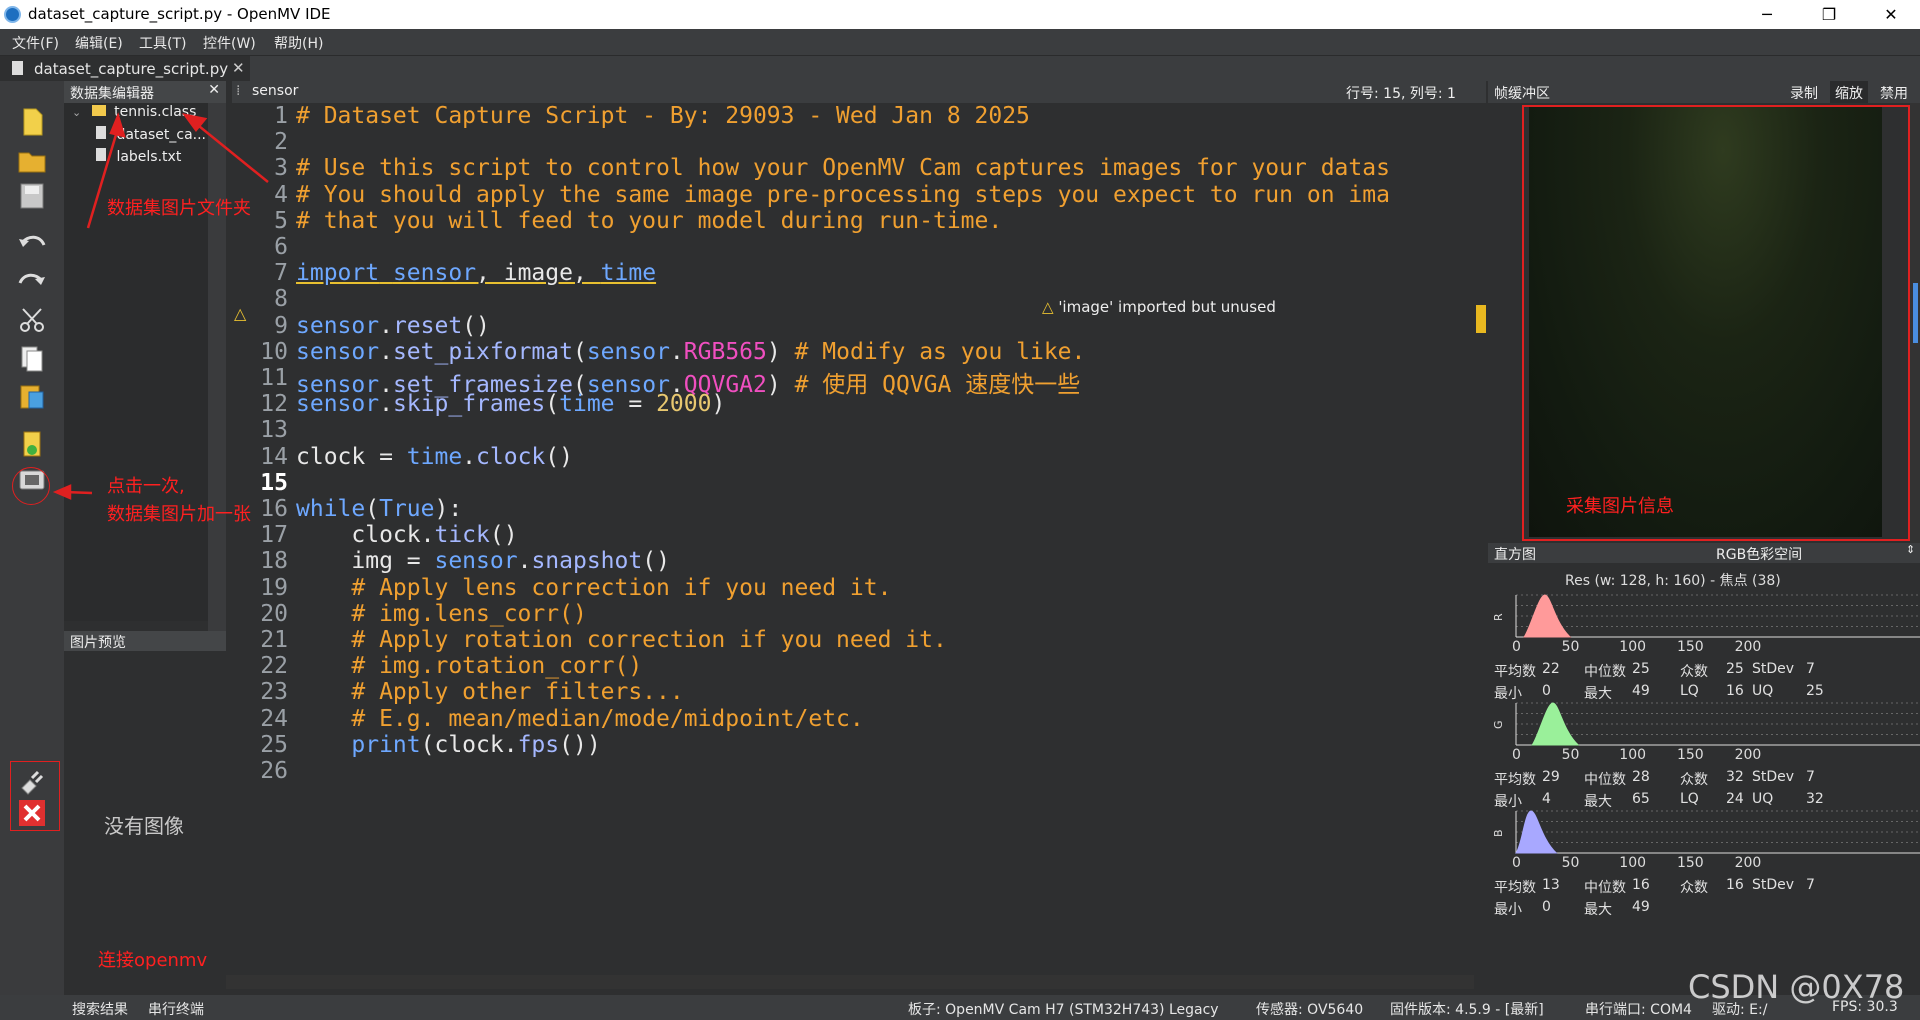 Image resolution: width=1920 pixels, height=1020 pixels. What do you see at coordinates (850, 982) in the screenshot?
I see `editor-horizontal-scrollbar` at bounding box center [850, 982].